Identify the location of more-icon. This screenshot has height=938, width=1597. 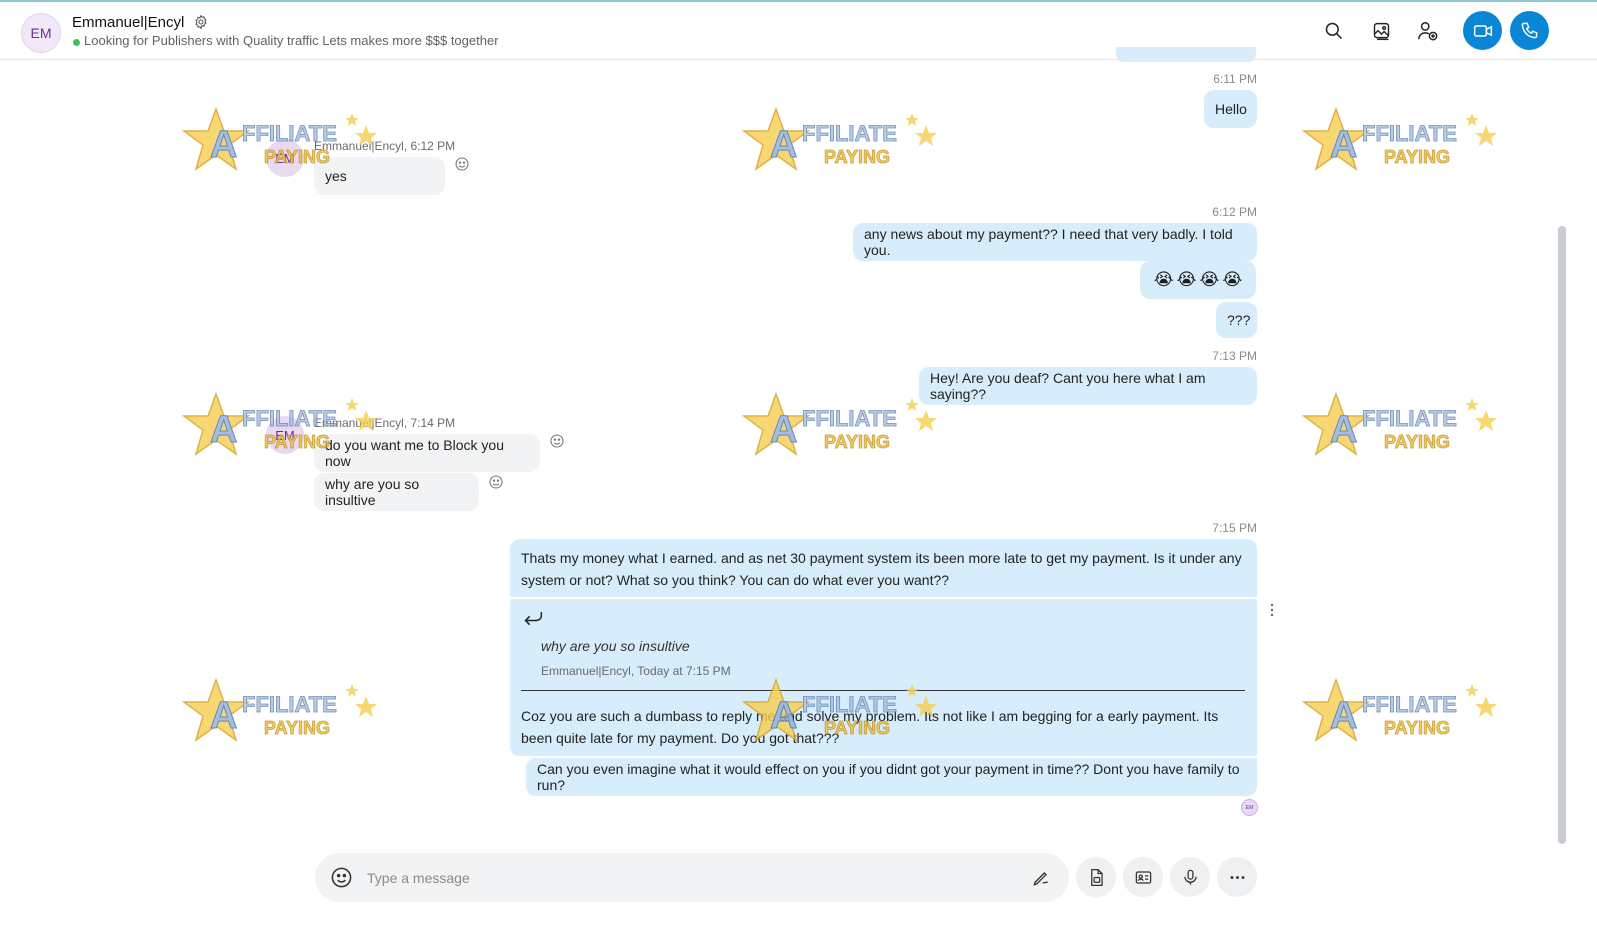
(1237, 877).